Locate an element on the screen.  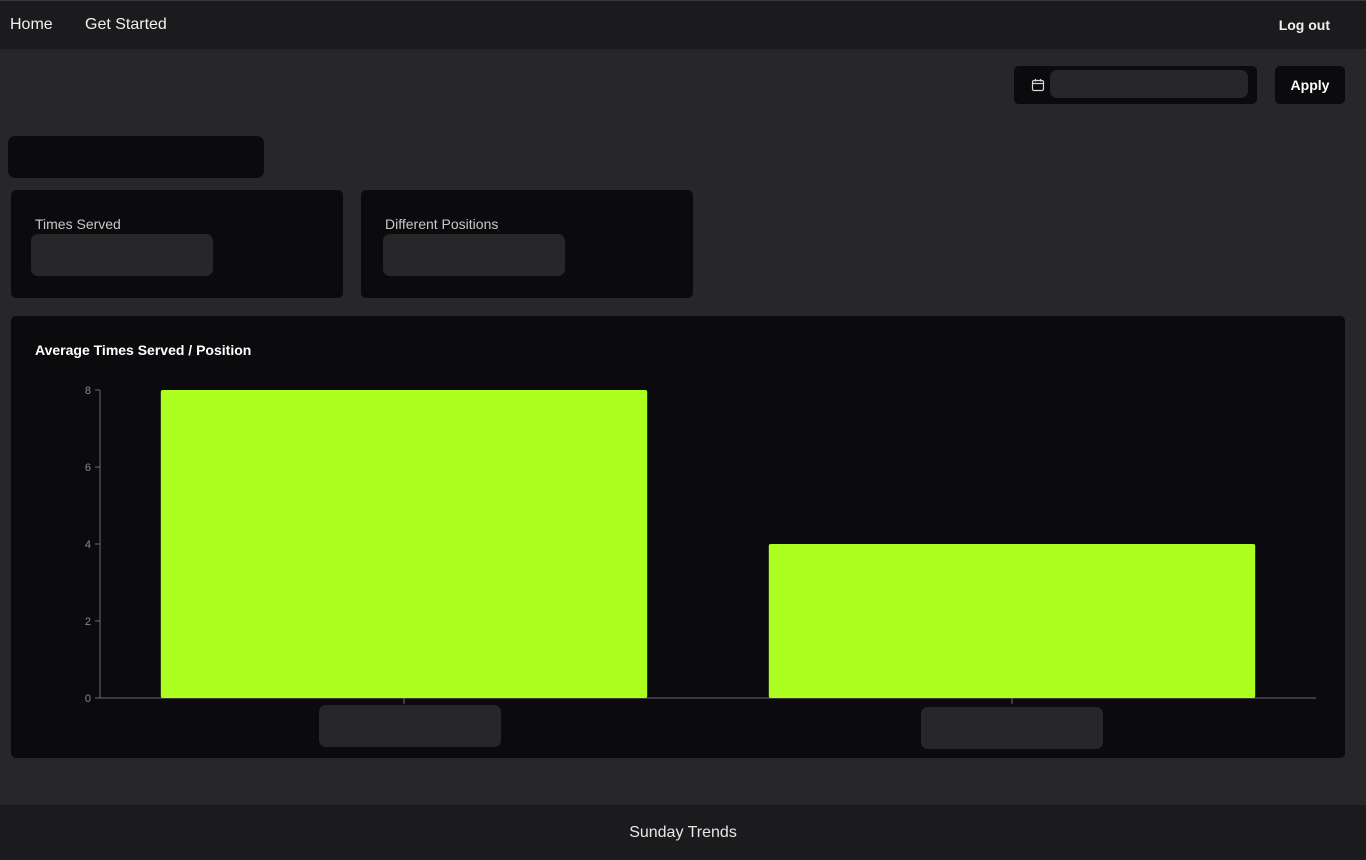
y-tick-label: 0 is located at coordinates (88, 699).